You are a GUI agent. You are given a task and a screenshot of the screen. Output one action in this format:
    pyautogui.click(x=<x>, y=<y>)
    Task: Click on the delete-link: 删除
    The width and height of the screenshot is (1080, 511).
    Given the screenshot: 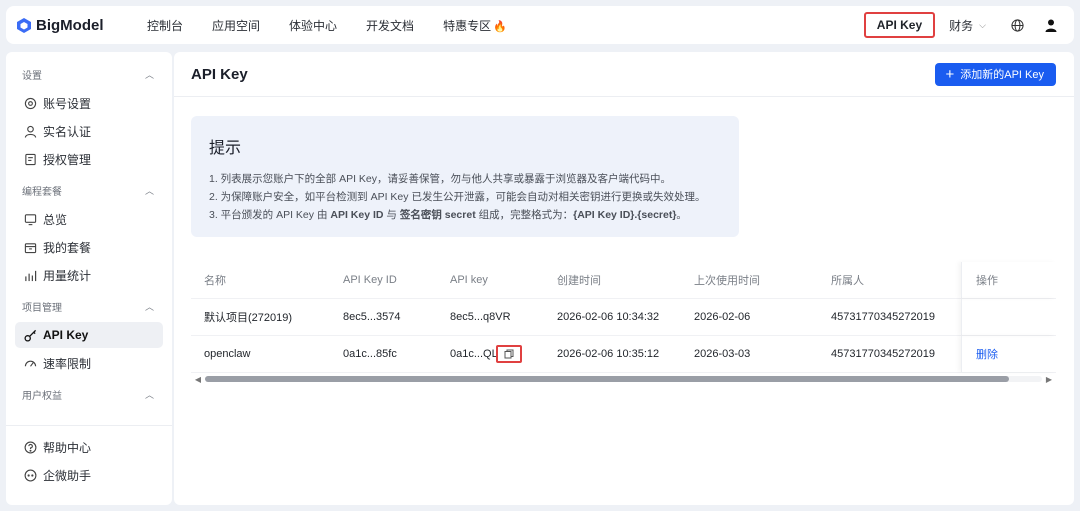 What is the action you would take?
    pyautogui.click(x=987, y=354)
    